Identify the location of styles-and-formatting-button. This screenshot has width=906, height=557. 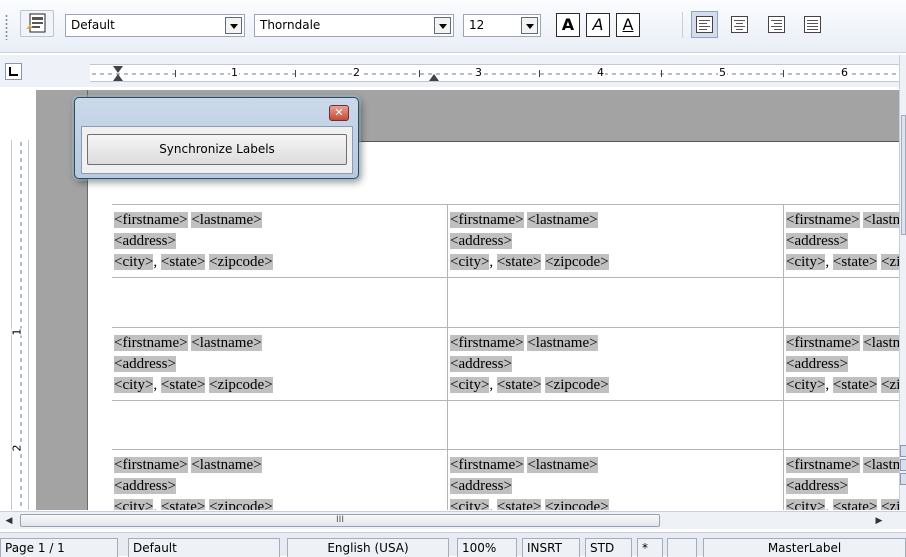
(37, 23).